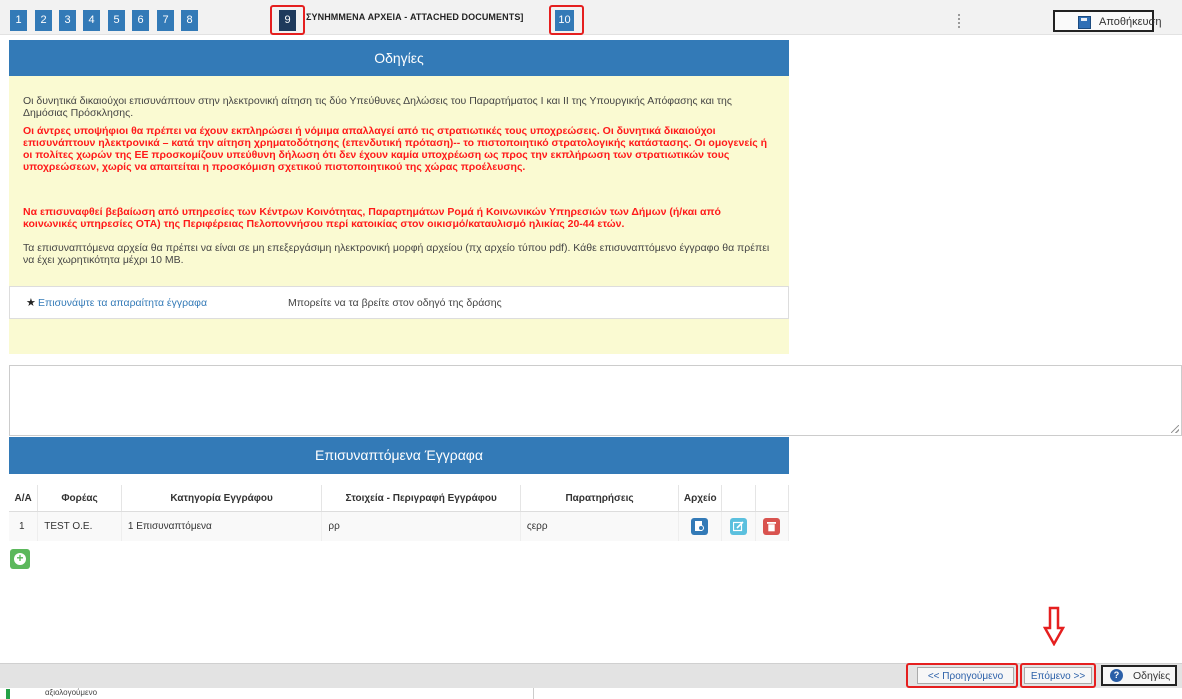  What do you see at coordinates (1116, 675) in the screenshot?
I see `question-icon: ?` at bounding box center [1116, 675].